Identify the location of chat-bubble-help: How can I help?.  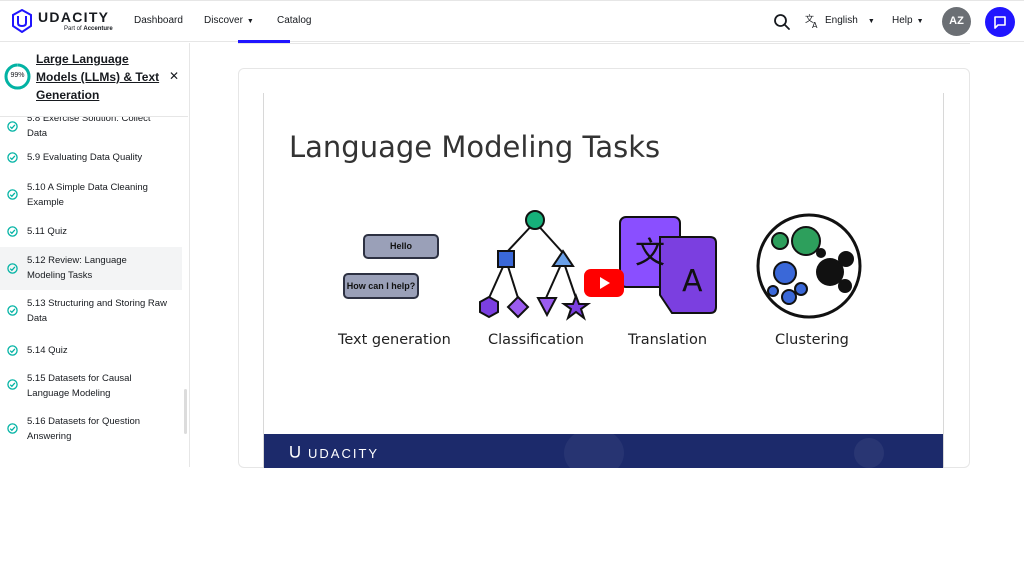
(381, 286).